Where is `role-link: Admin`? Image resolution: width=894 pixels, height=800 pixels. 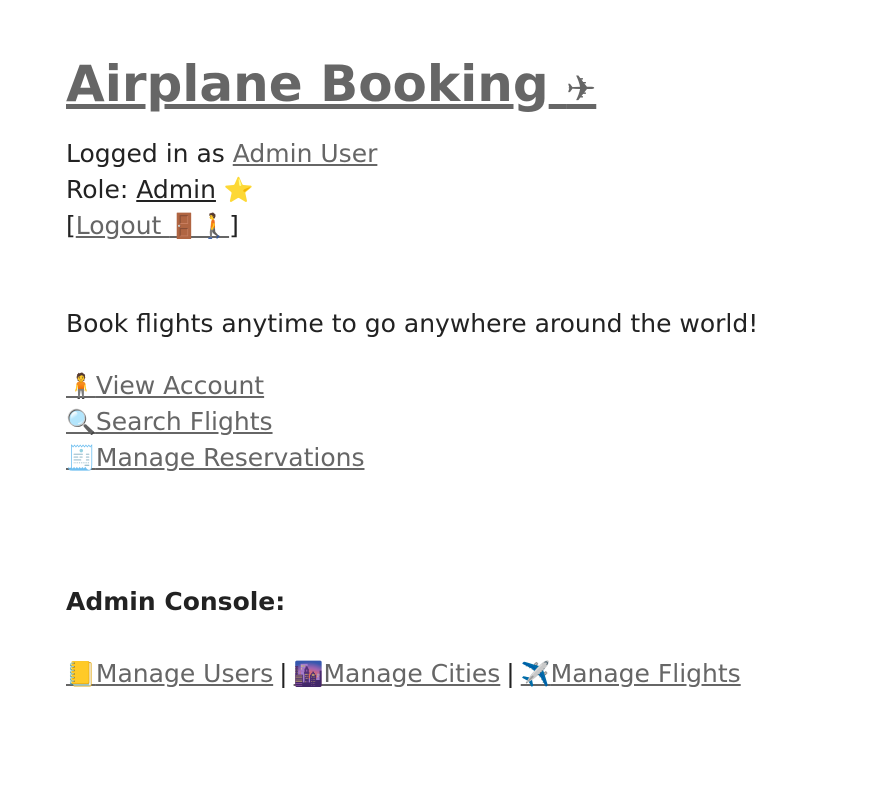
role-link: Admin is located at coordinates (176, 189).